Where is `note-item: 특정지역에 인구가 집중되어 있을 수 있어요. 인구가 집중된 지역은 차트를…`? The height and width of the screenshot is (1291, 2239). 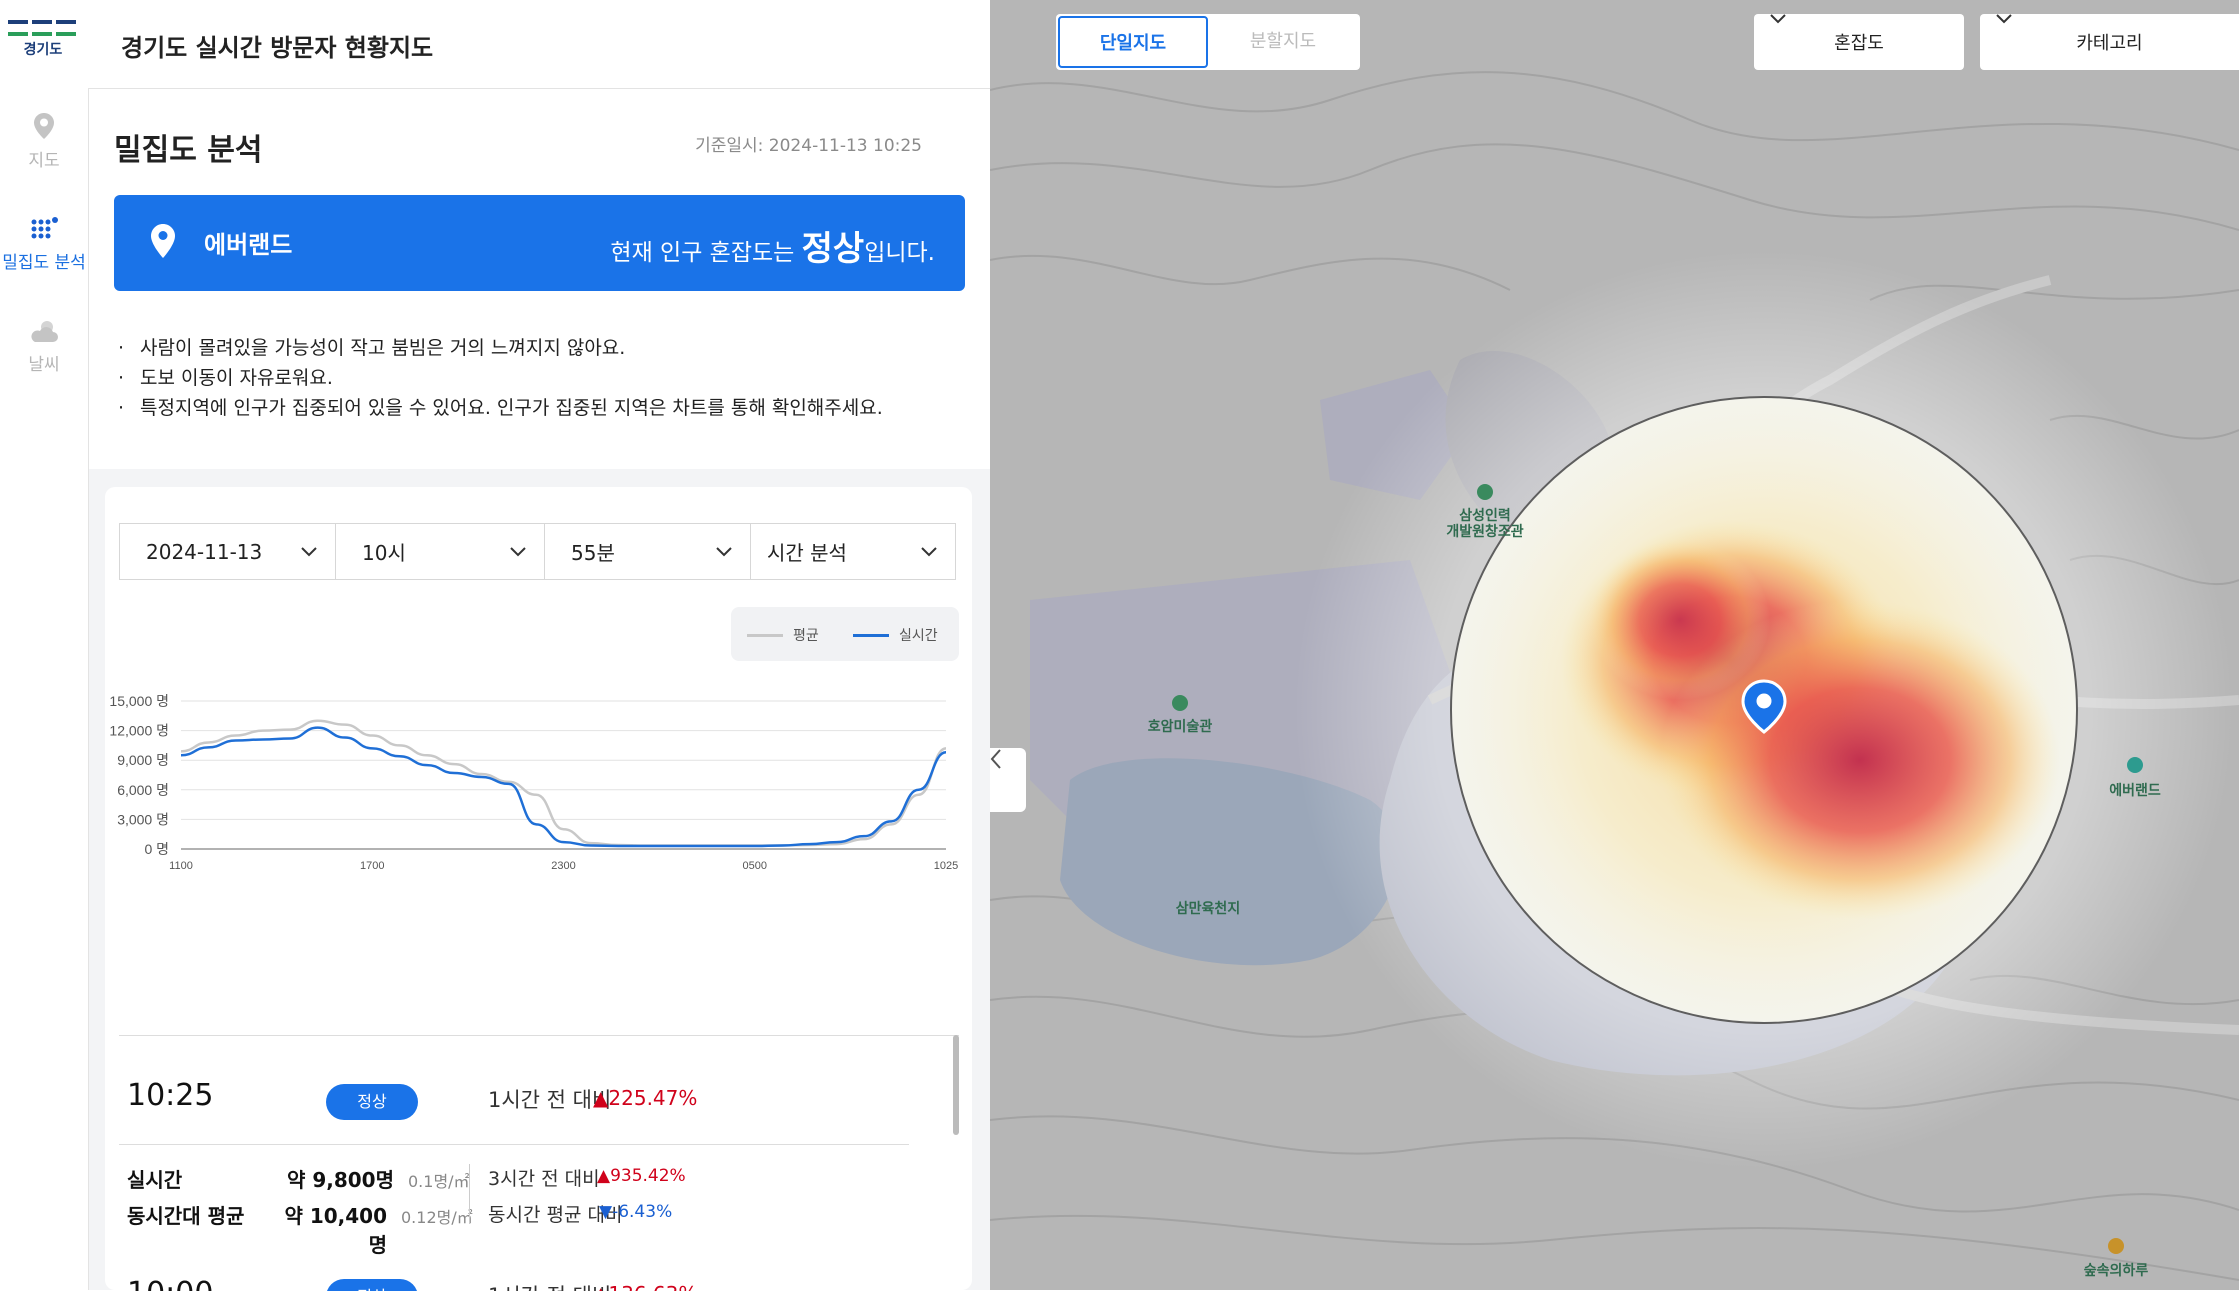
note-item: 특정지역에 인구가 집중되어 있을 수 있어요. 인구가 집중된 지역은 차트를… is located at coordinates (544, 408).